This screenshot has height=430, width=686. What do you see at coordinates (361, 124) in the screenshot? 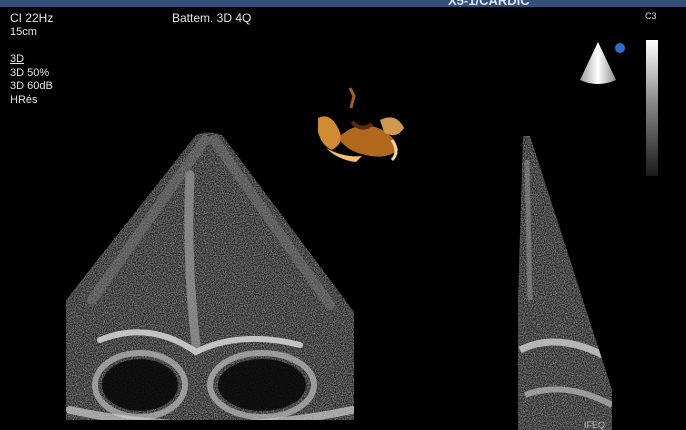
I see `3d-volume-render` at bounding box center [361, 124].